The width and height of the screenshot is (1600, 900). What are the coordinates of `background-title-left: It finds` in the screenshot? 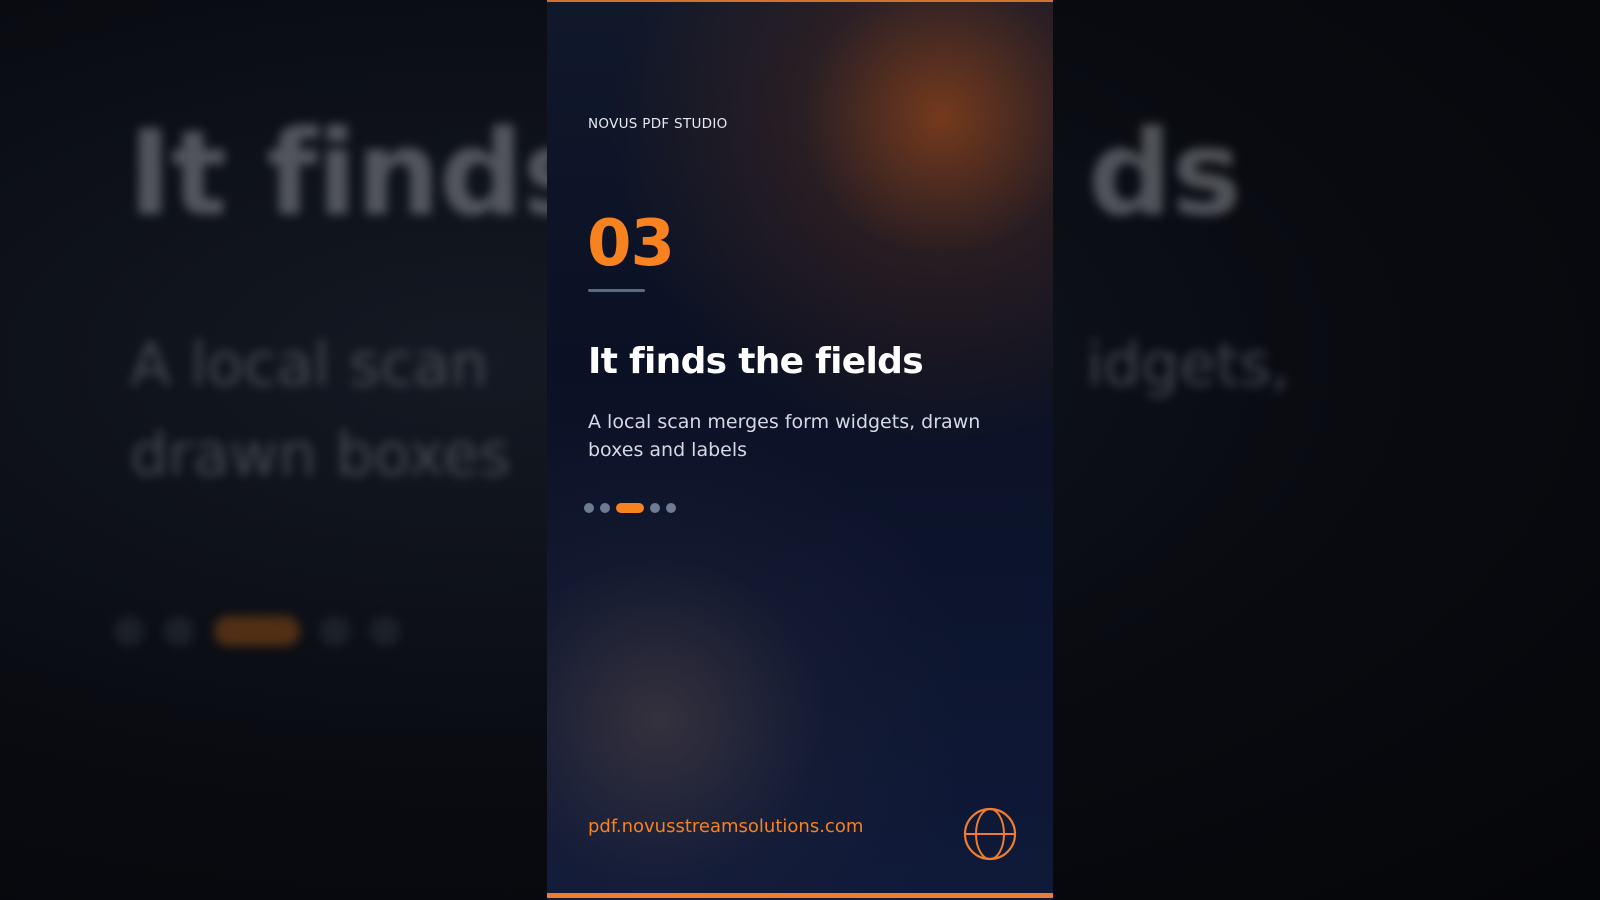 It's located at (360, 173).